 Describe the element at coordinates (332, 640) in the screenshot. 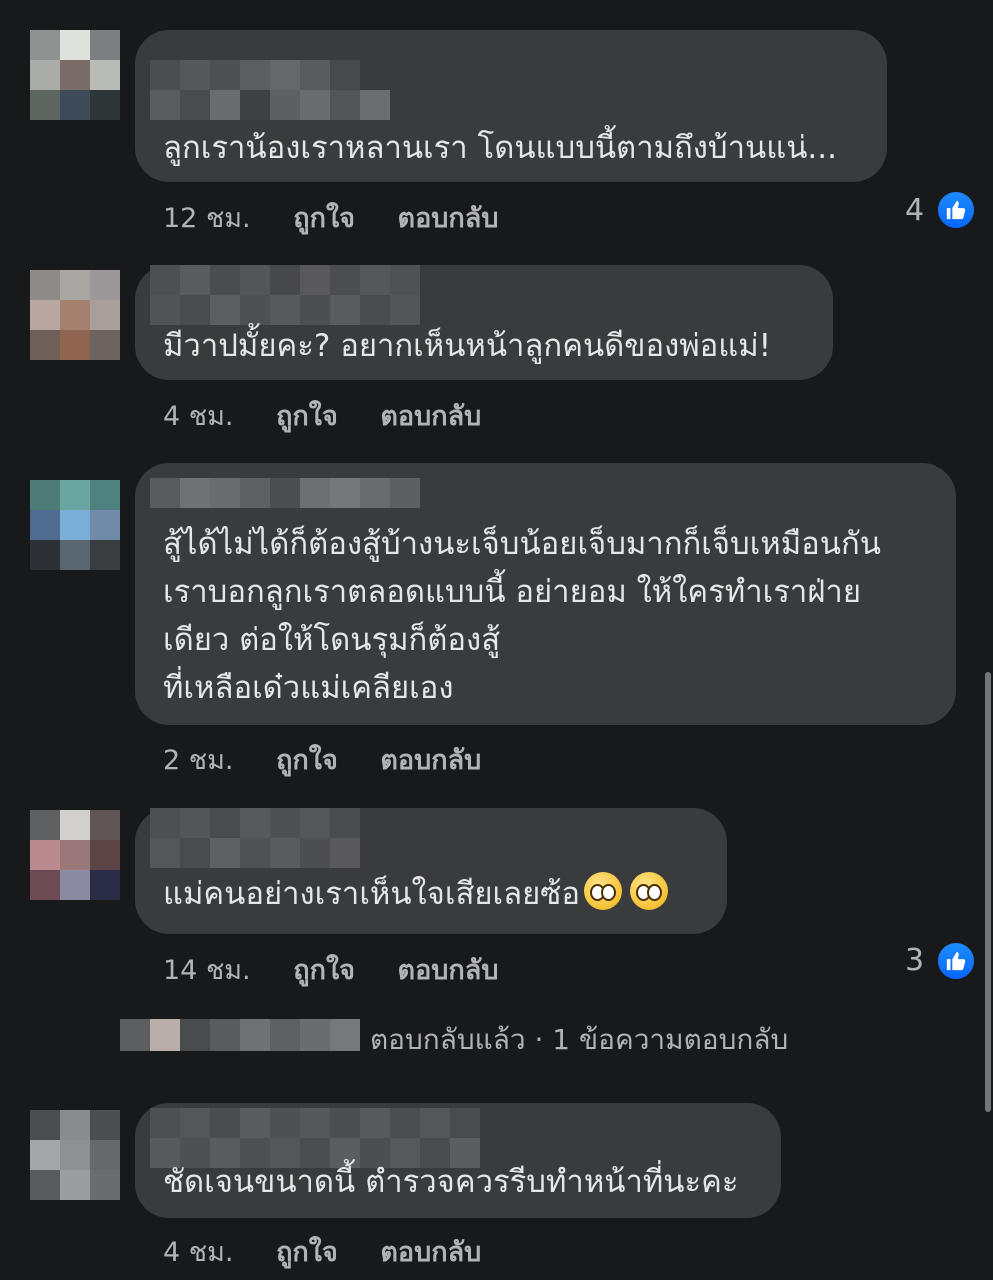

I see `comment-text: เดียว ต่อให้โดนรุมก็ต้องสู้` at that location.